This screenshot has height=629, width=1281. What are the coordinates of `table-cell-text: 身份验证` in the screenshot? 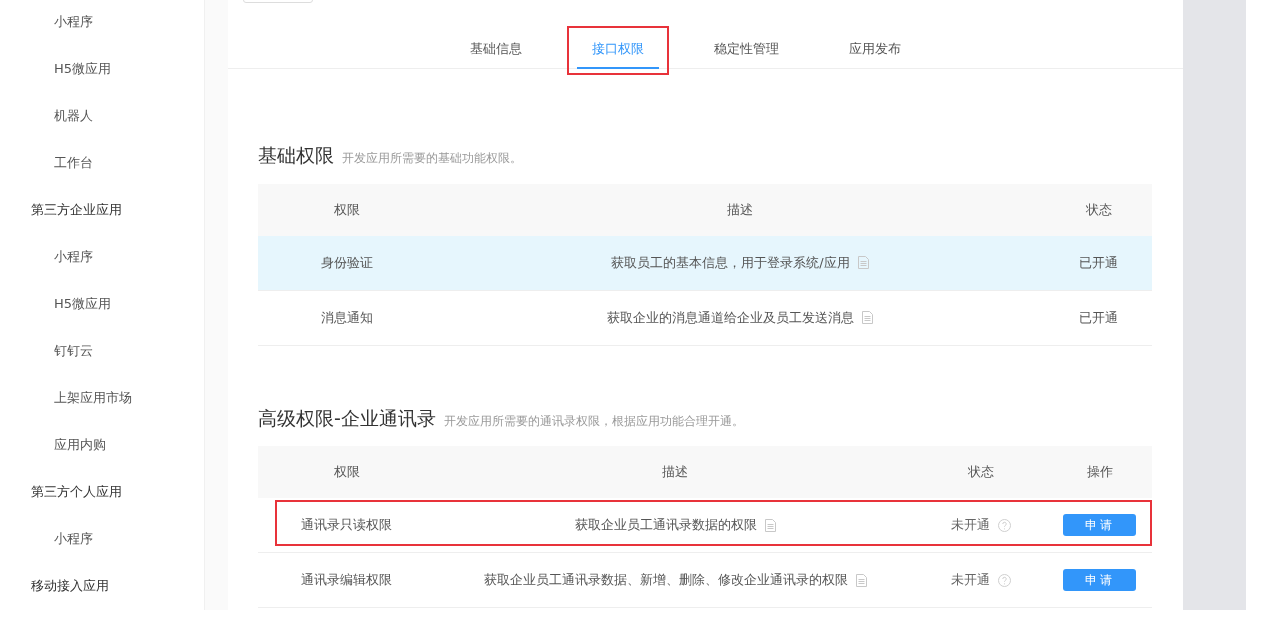 It's located at (346, 262).